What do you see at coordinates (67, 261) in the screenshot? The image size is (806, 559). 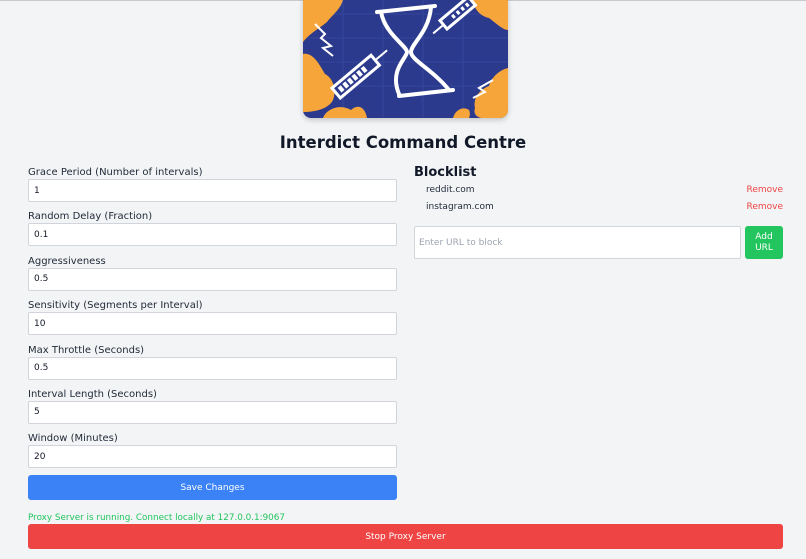 I see `aggressiveness-label: Aggressiveness` at bounding box center [67, 261].